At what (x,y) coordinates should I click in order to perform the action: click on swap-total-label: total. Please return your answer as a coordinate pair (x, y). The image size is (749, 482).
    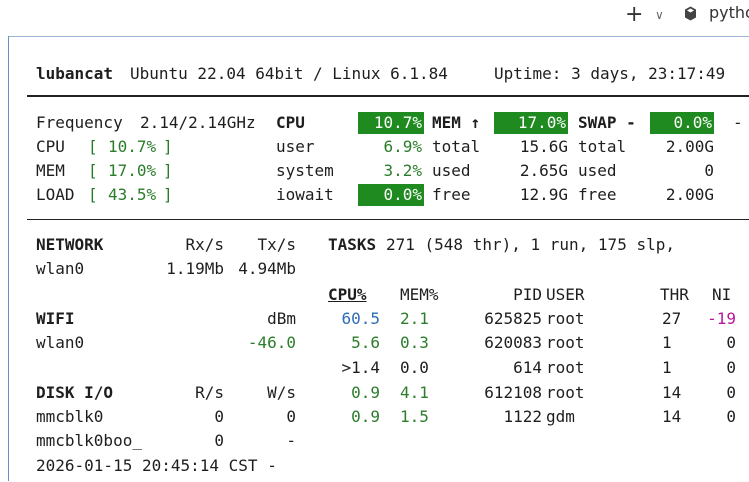
    Looking at the image, I should click on (602, 146).